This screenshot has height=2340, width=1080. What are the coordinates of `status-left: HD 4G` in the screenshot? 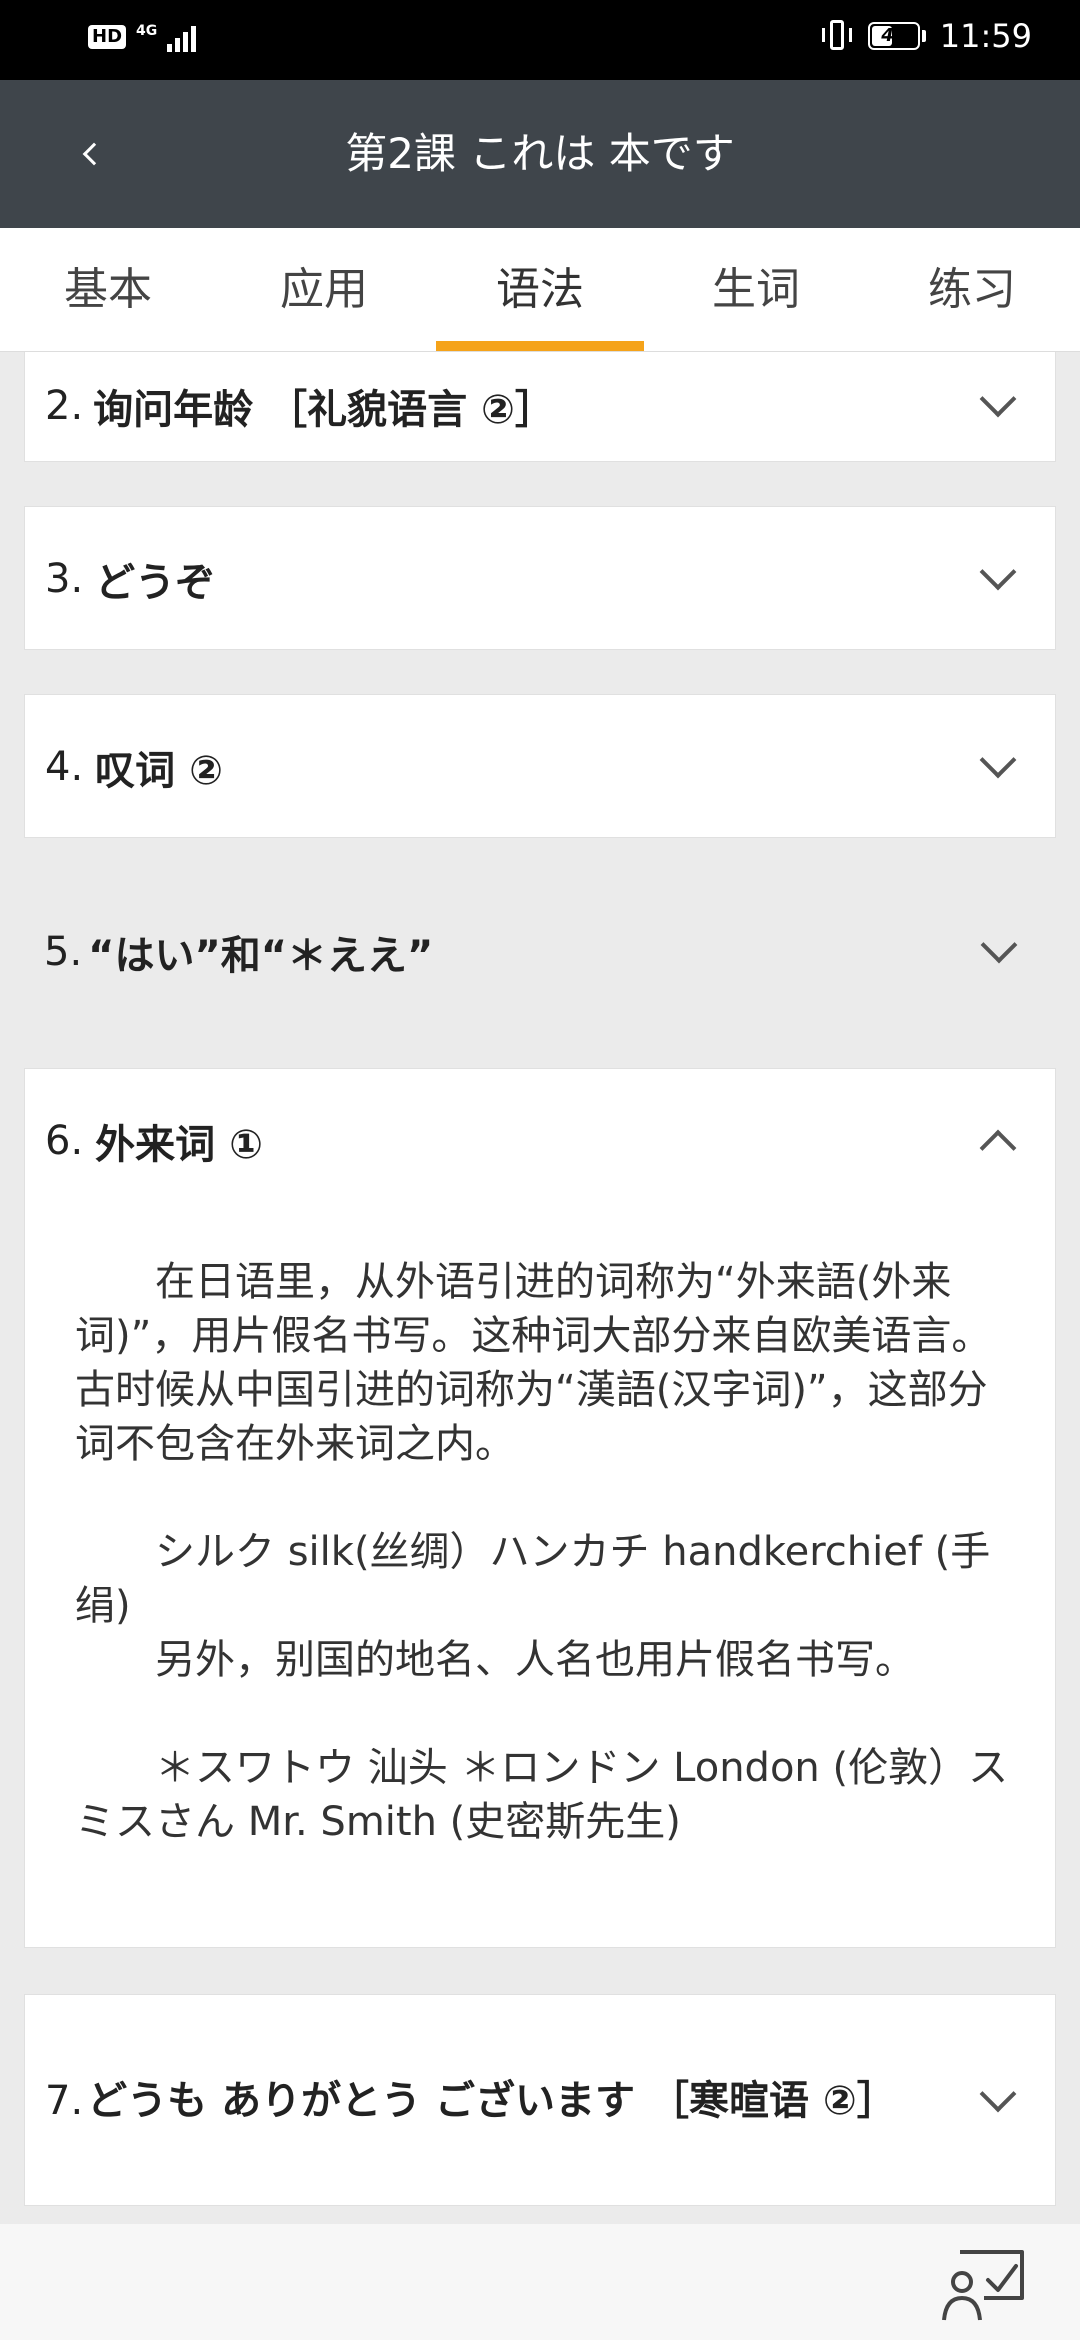 It's located at (142, 37).